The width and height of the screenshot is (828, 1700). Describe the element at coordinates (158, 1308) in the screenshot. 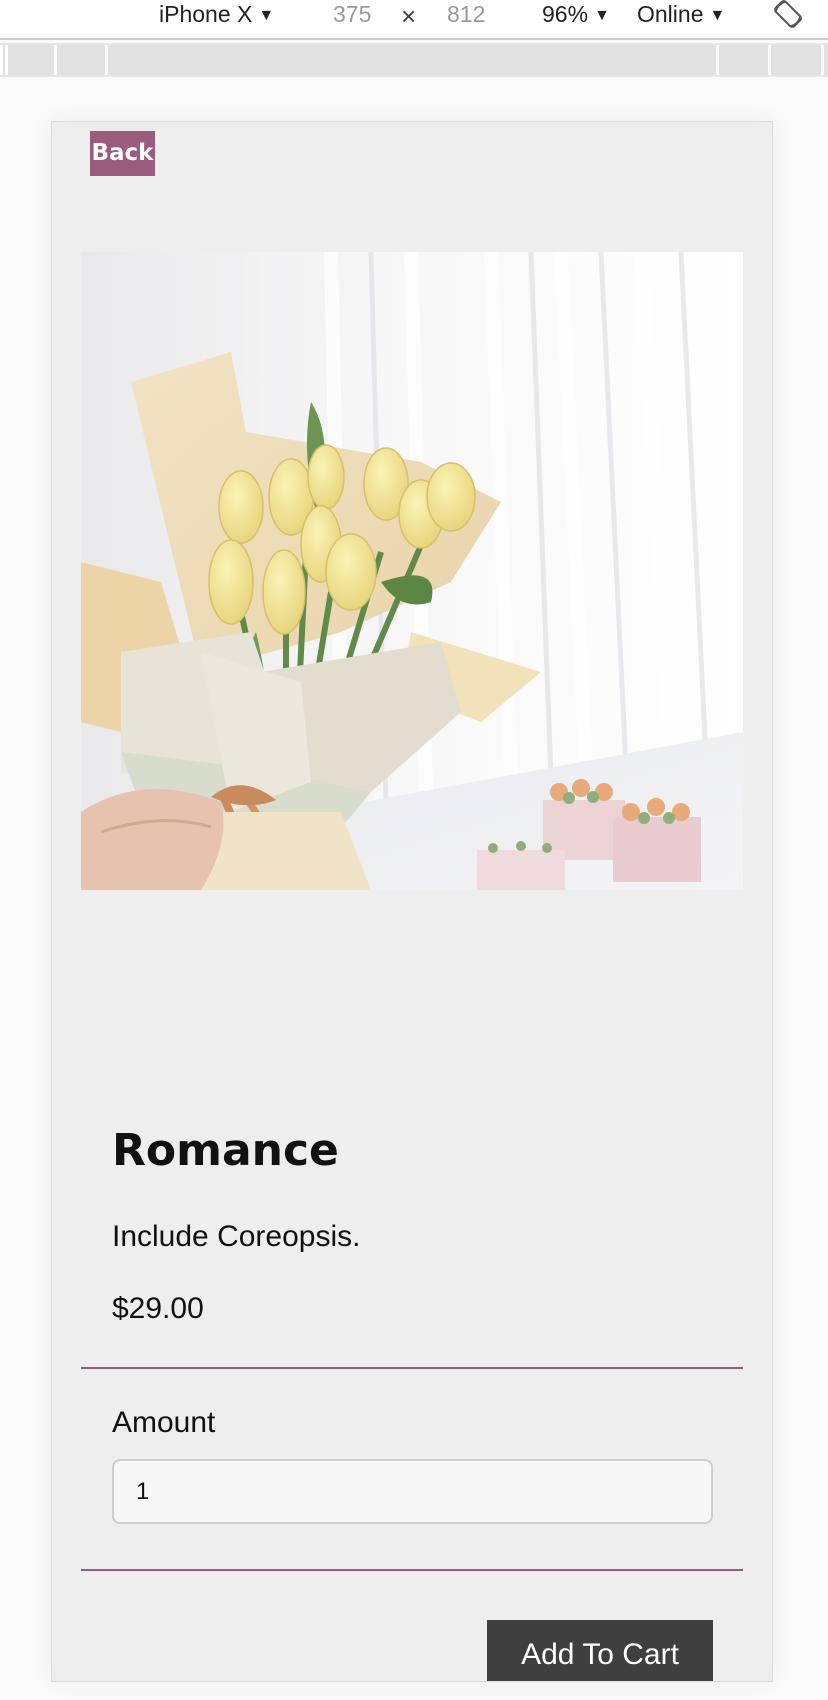

I see `product-price: $29.00` at that location.